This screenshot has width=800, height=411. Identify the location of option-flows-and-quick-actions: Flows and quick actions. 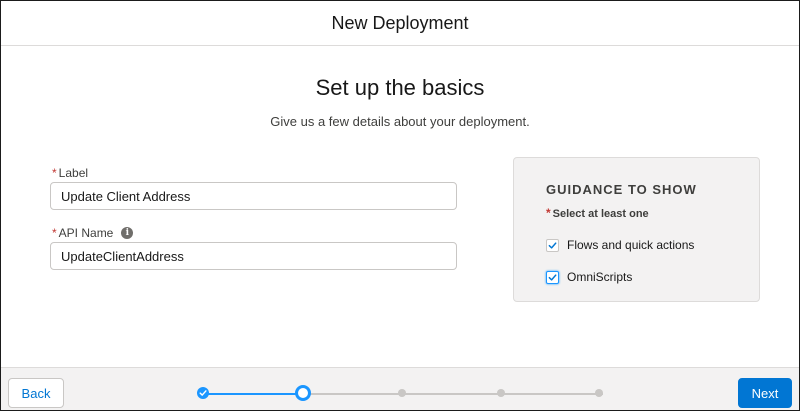
(620, 245).